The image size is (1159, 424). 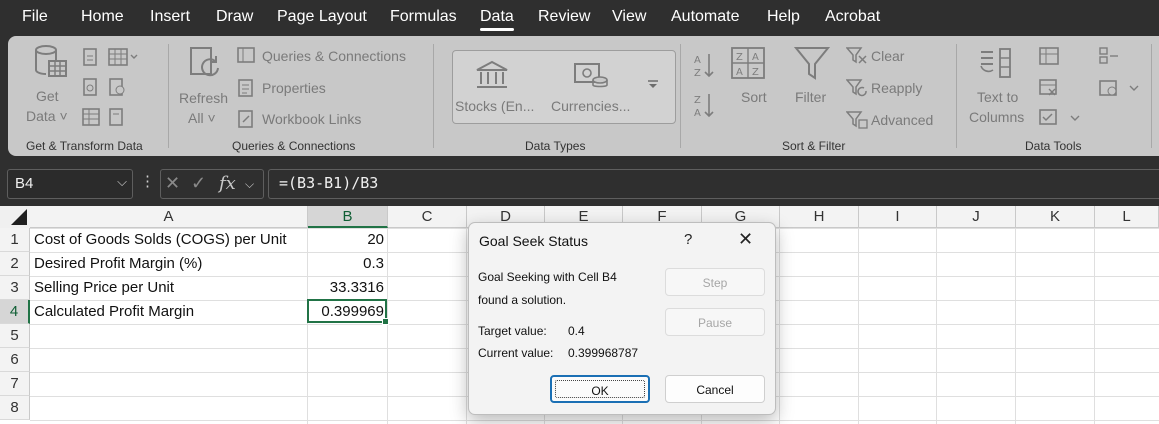 I want to click on from-sheet-icon, so click(x=91, y=117).